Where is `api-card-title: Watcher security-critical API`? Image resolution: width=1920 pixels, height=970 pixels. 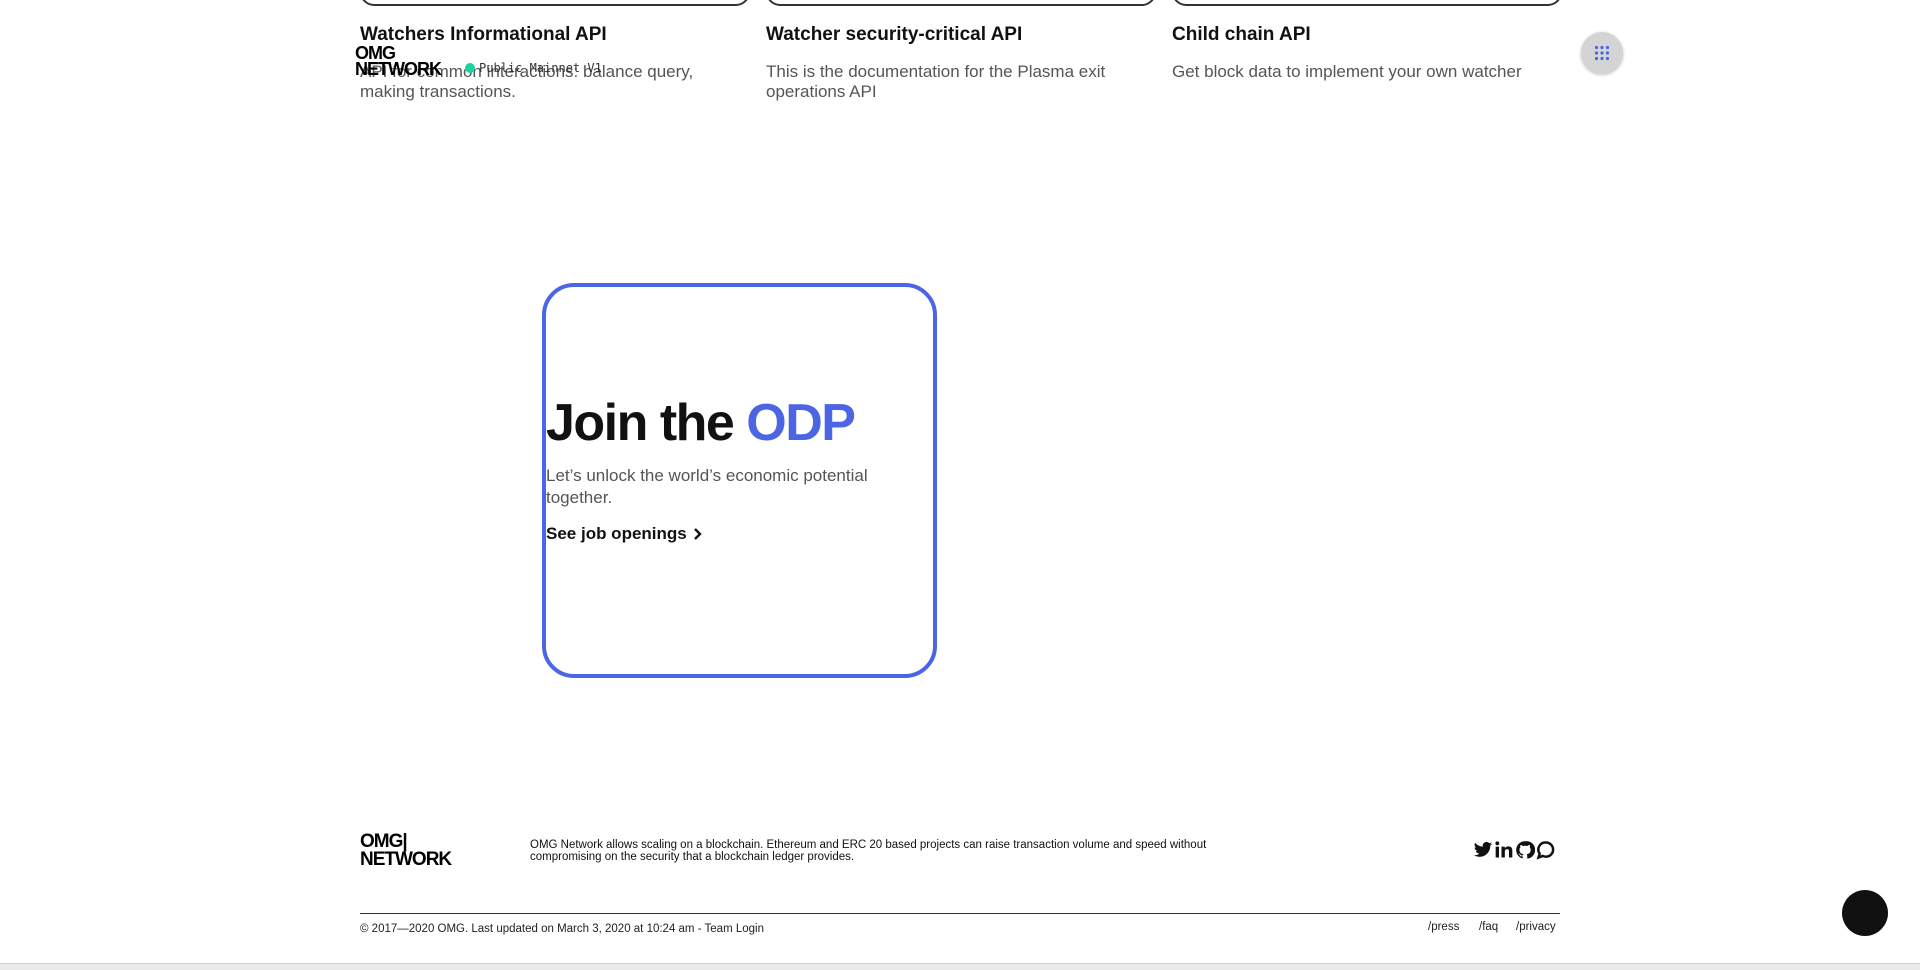 api-card-title: Watcher security-critical API is located at coordinates (894, 35).